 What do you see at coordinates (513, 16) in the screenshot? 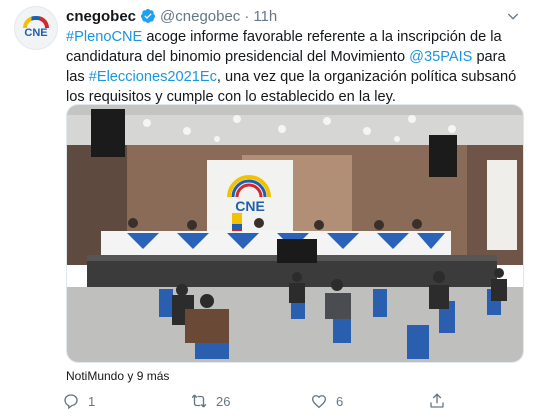
I see `caret-down-icon` at bounding box center [513, 16].